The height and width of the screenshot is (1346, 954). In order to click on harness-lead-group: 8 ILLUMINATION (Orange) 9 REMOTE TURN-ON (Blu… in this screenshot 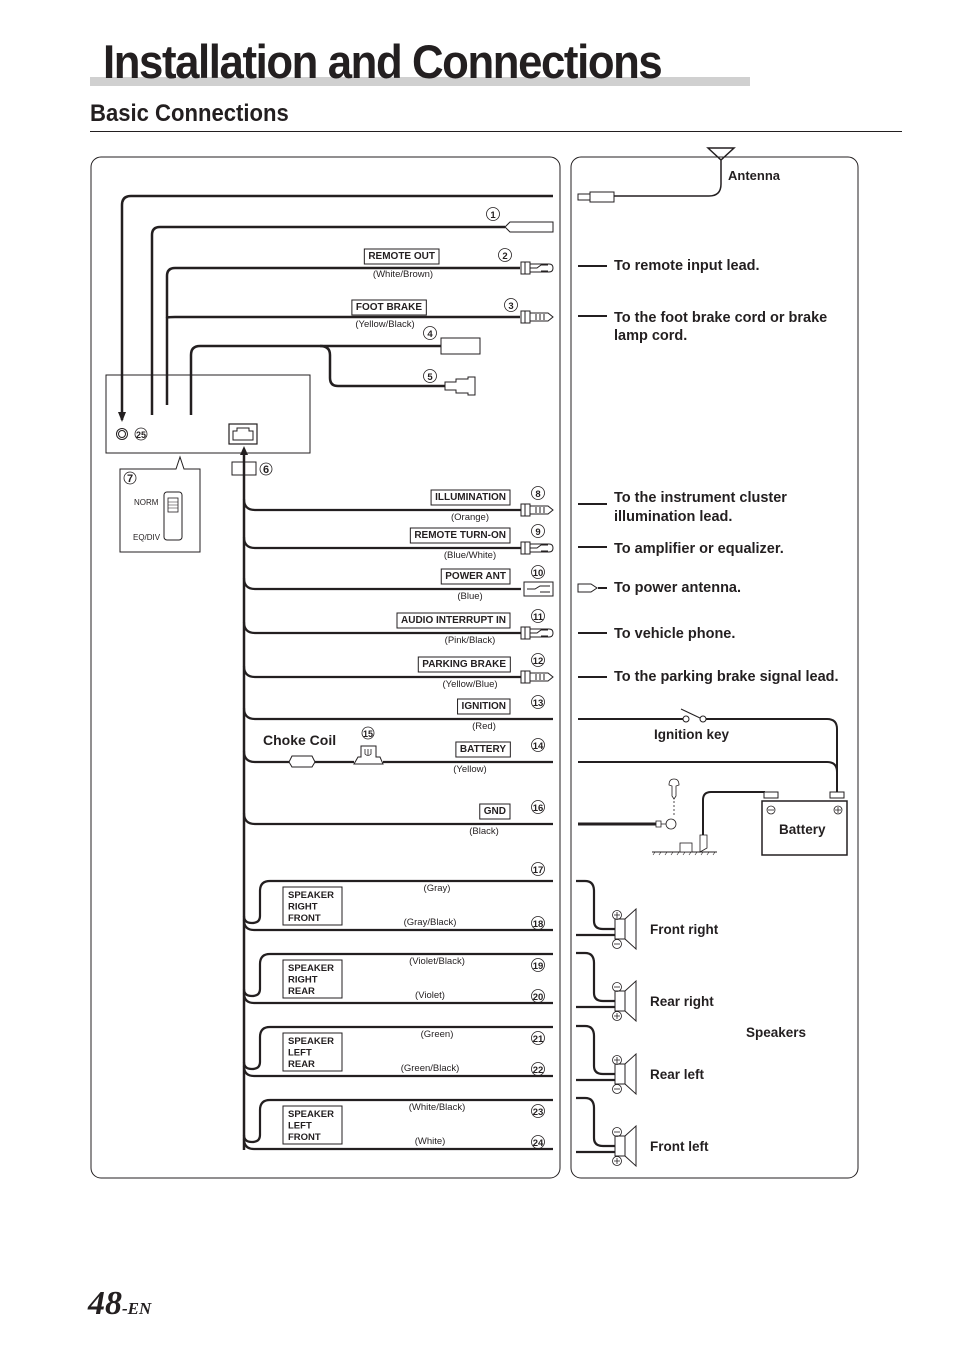, I will do `click(398, 661)`.